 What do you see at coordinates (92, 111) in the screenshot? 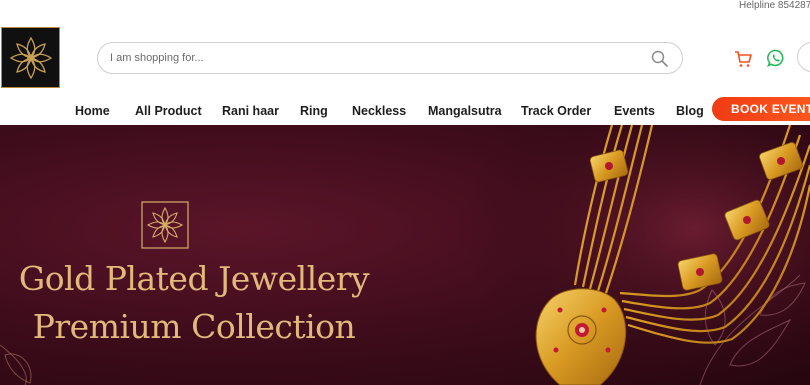
I see `nav-item-home: Home` at bounding box center [92, 111].